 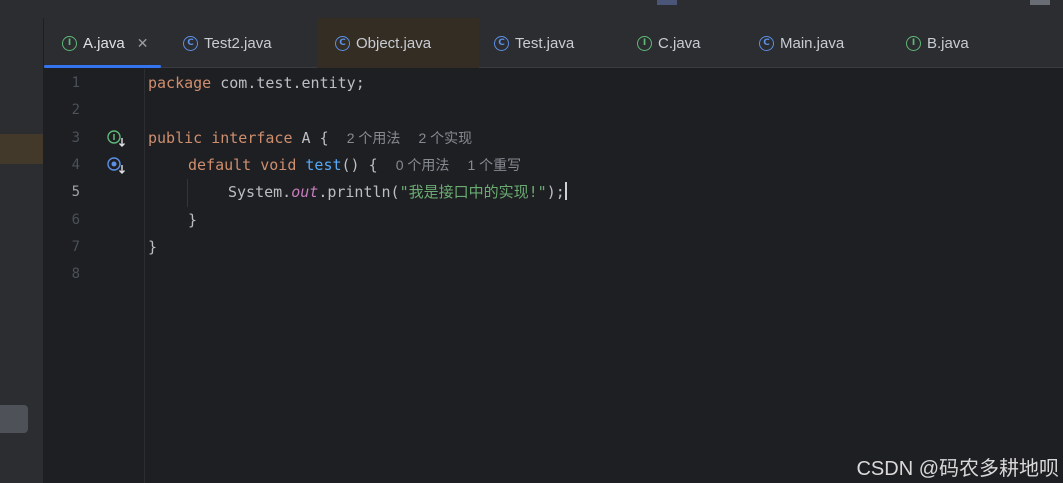 What do you see at coordinates (21, 149) in the screenshot?
I see `selected-tree-item` at bounding box center [21, 149].